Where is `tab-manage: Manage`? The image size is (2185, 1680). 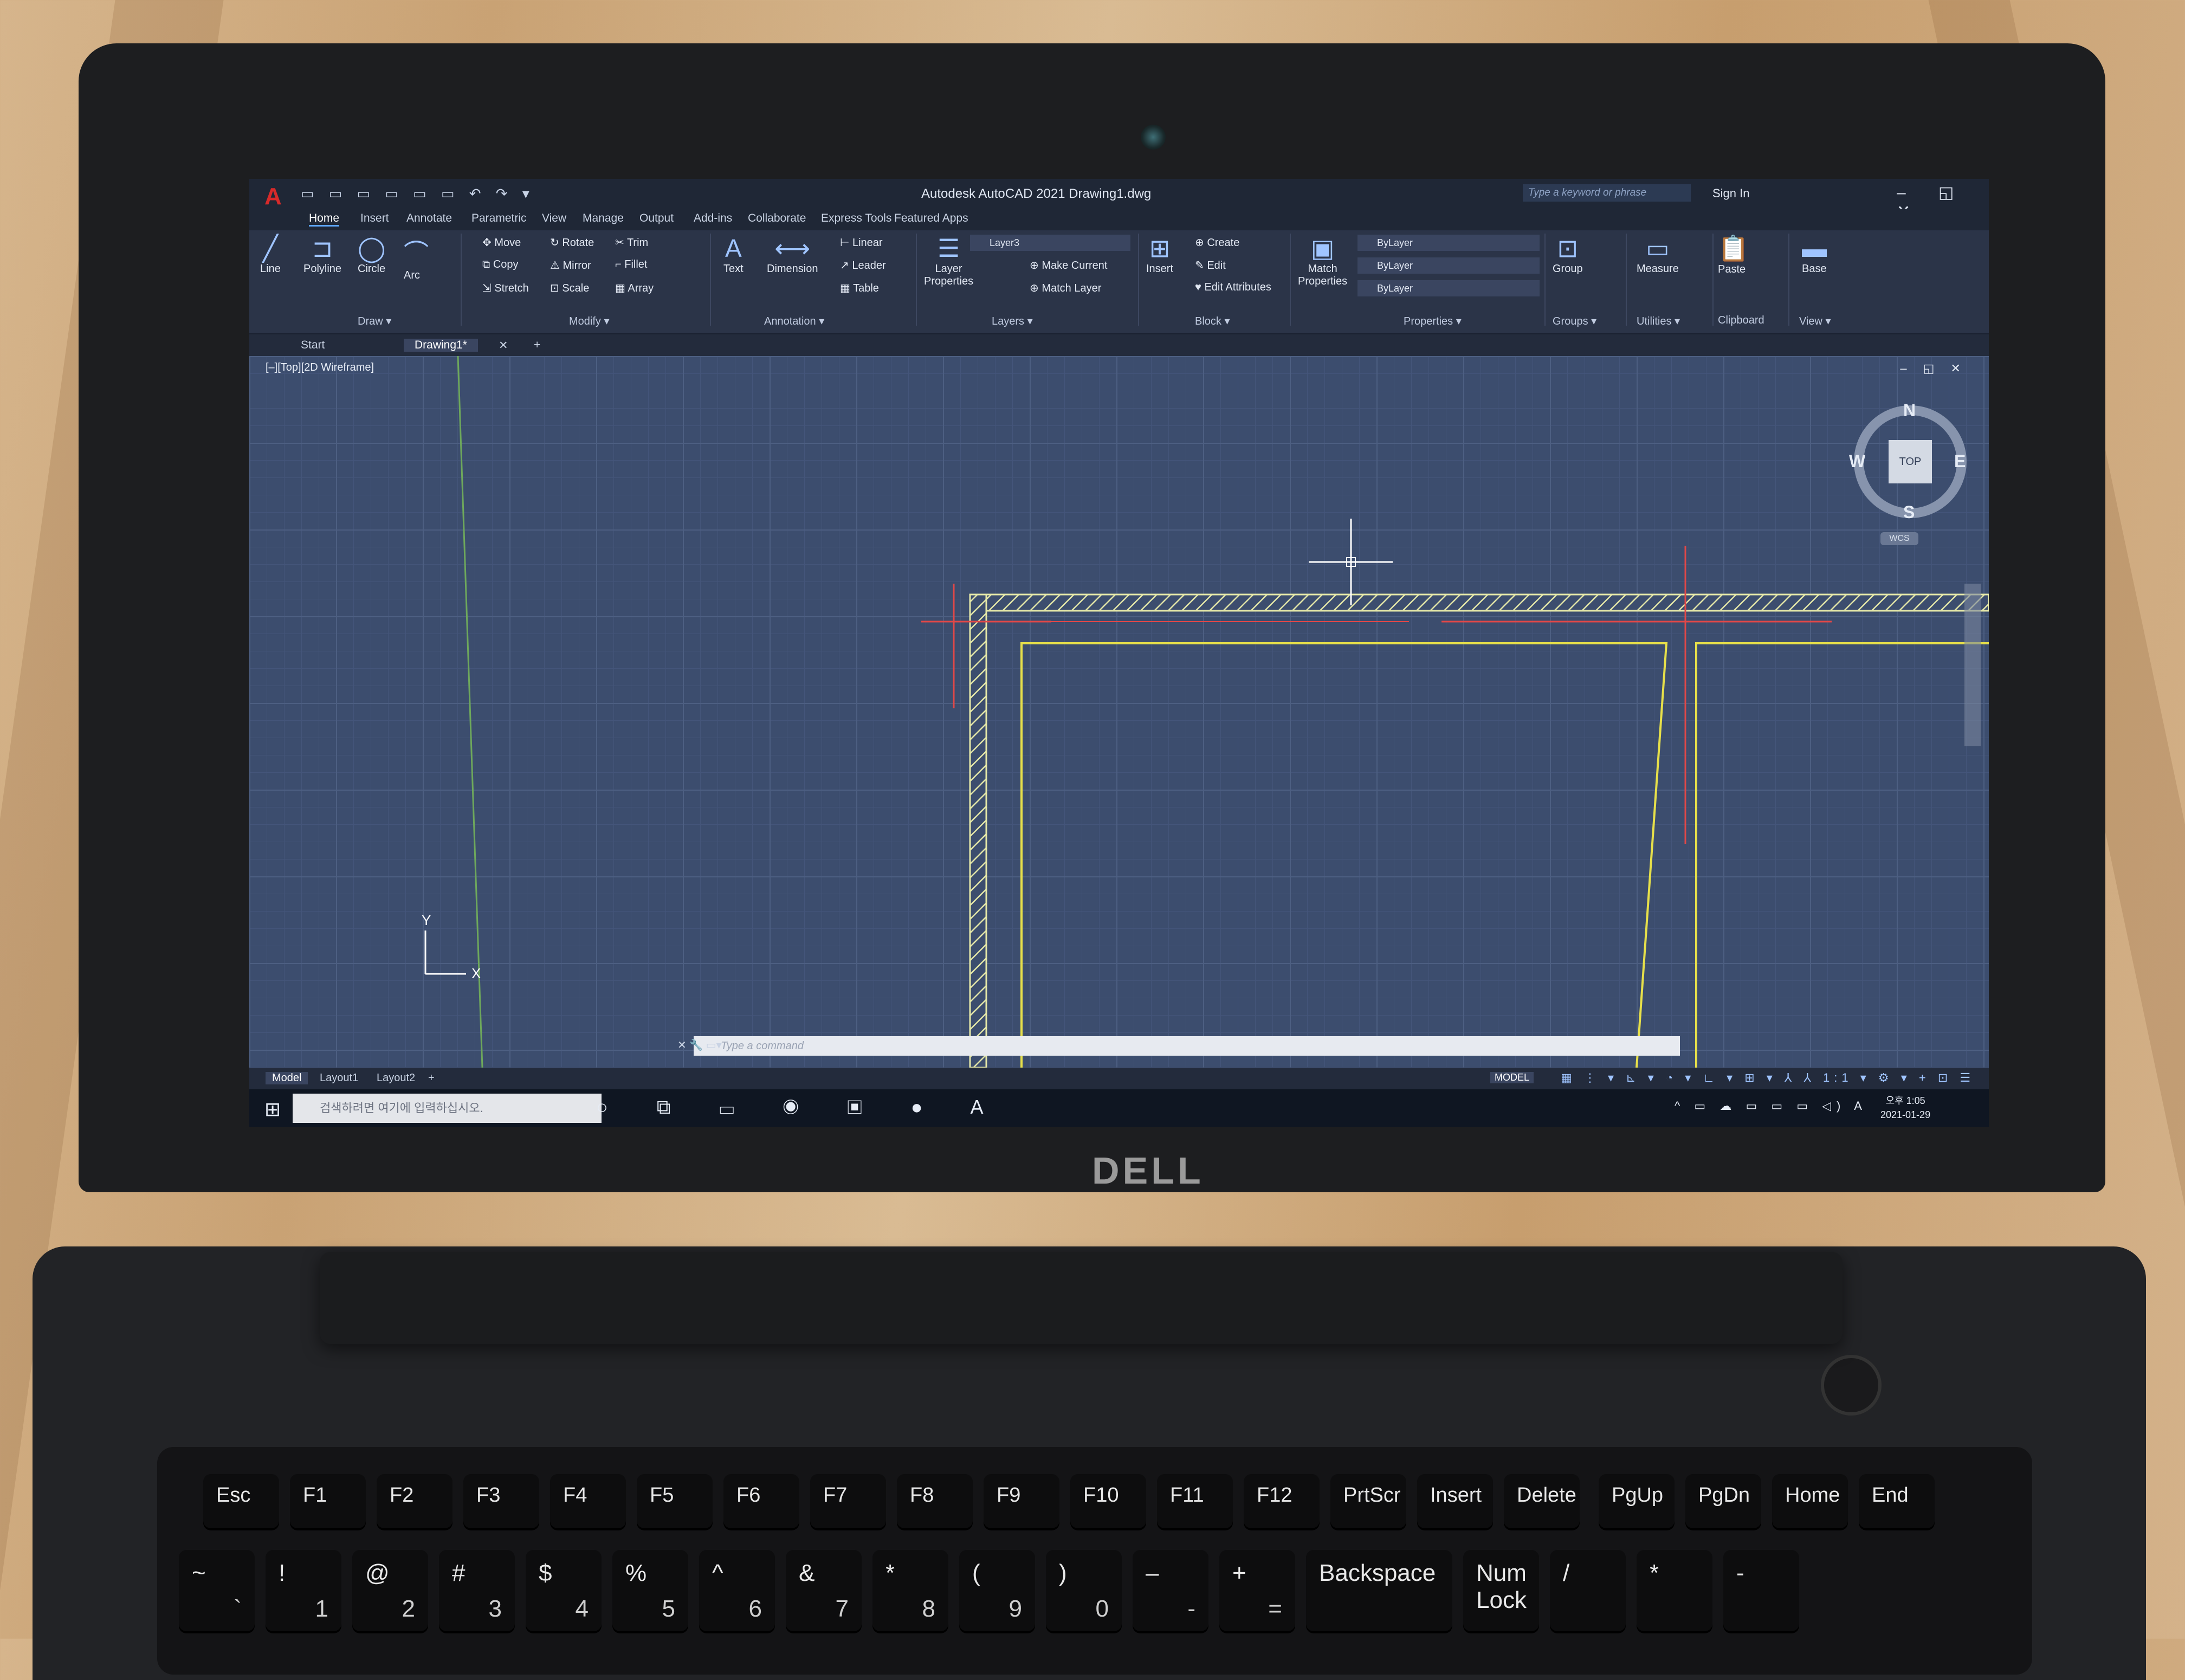 tab-manage: Manage is located at coordinates (604, 219).